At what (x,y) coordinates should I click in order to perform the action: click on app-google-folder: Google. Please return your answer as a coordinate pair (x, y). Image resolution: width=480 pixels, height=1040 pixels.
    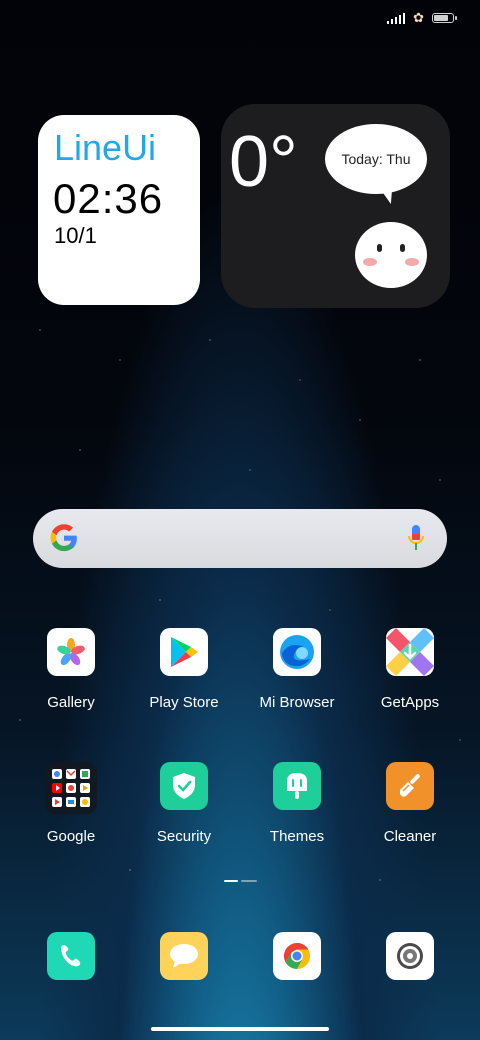
    Looking at the image, I should click on (71, 803).